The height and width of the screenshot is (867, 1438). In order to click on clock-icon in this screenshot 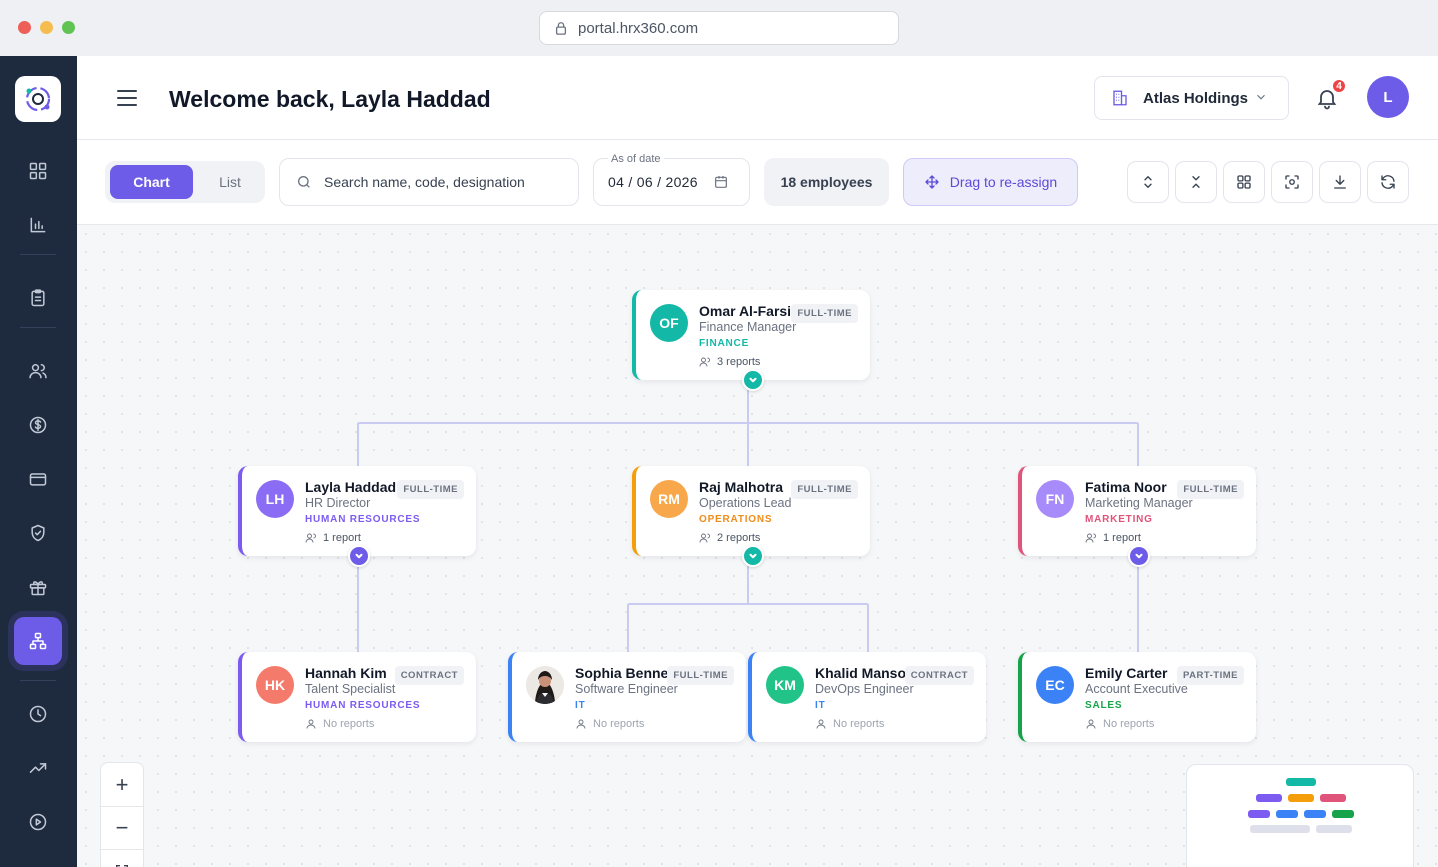, I will do `click(38, 714)`.